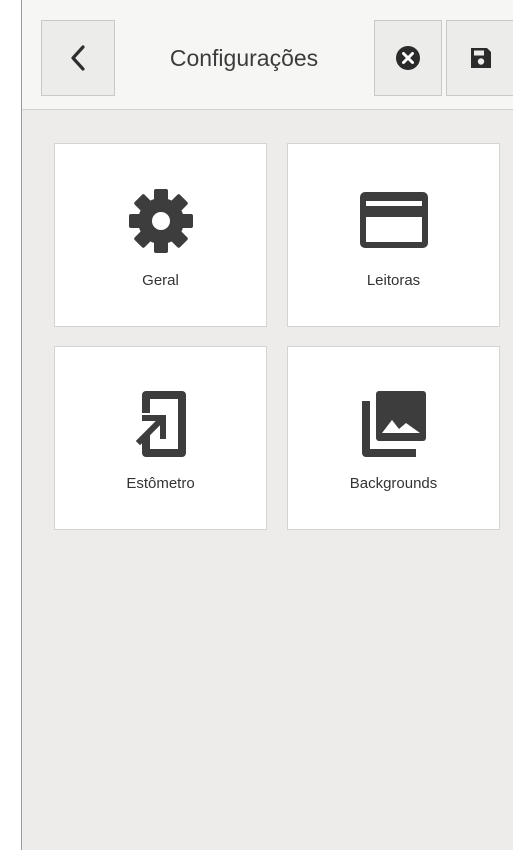  Describe the element at coordinates (393, 424) in the screenshot. I see `image-gallery-icon` at that location.